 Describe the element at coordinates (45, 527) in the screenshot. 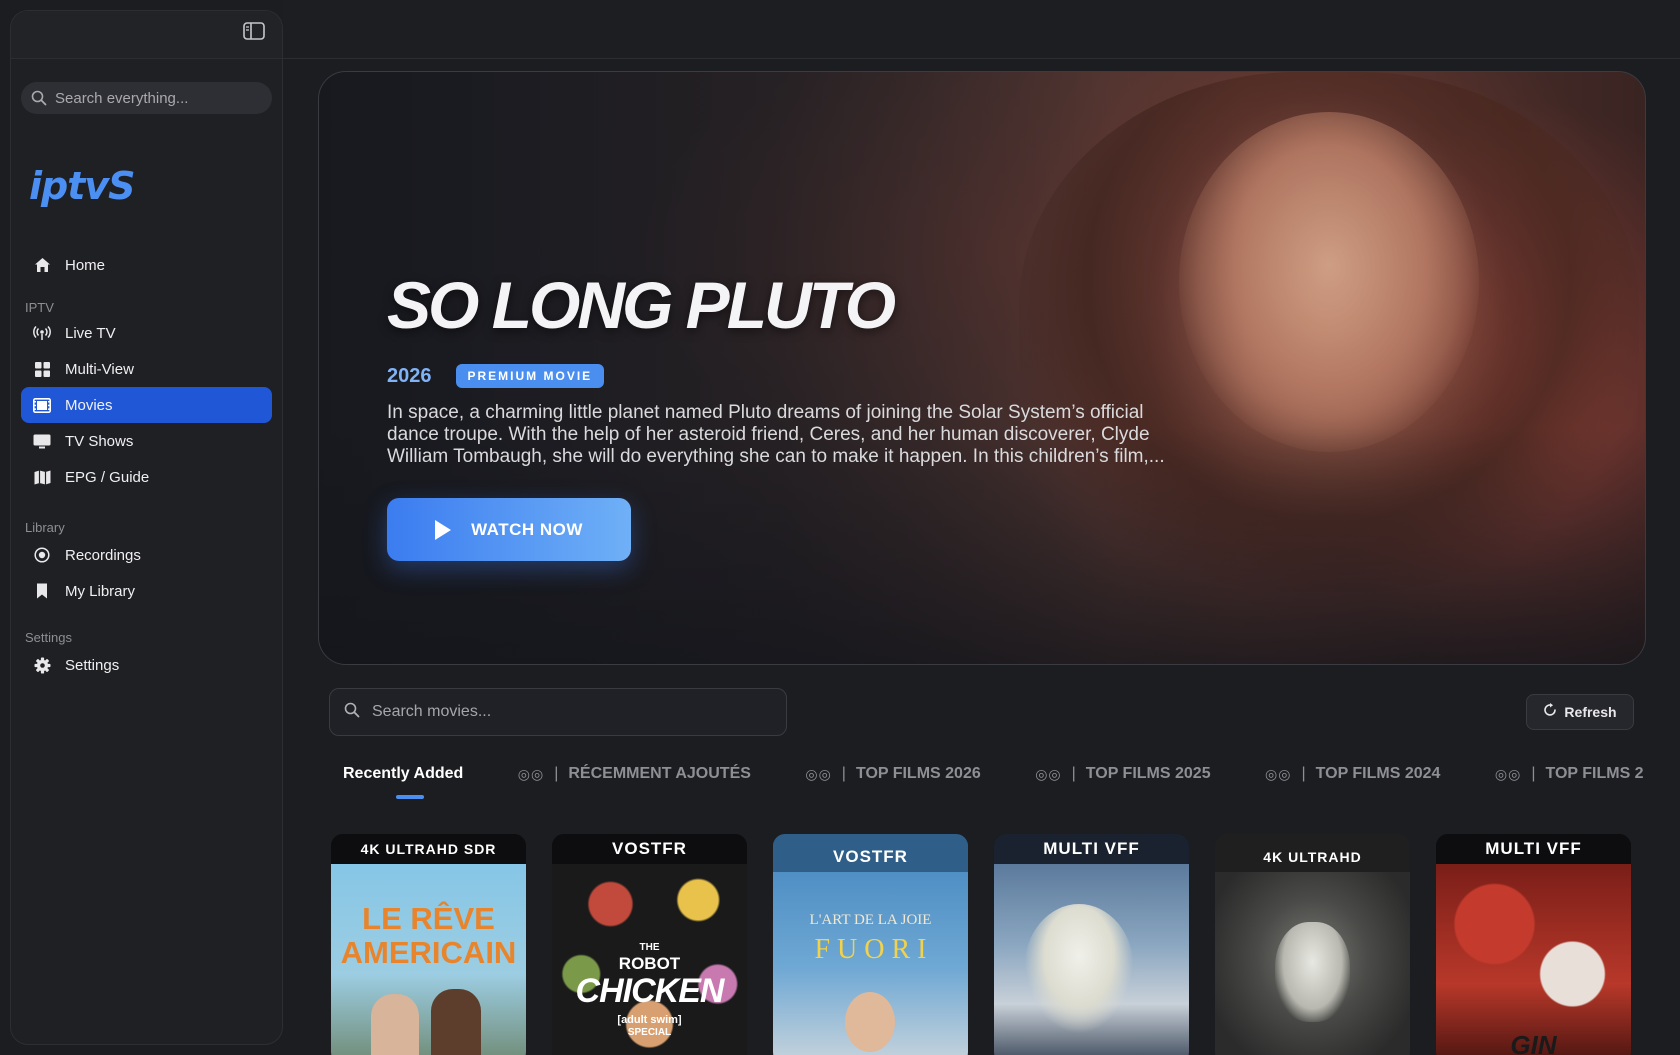

I see `section-label-library: Library` at that location.